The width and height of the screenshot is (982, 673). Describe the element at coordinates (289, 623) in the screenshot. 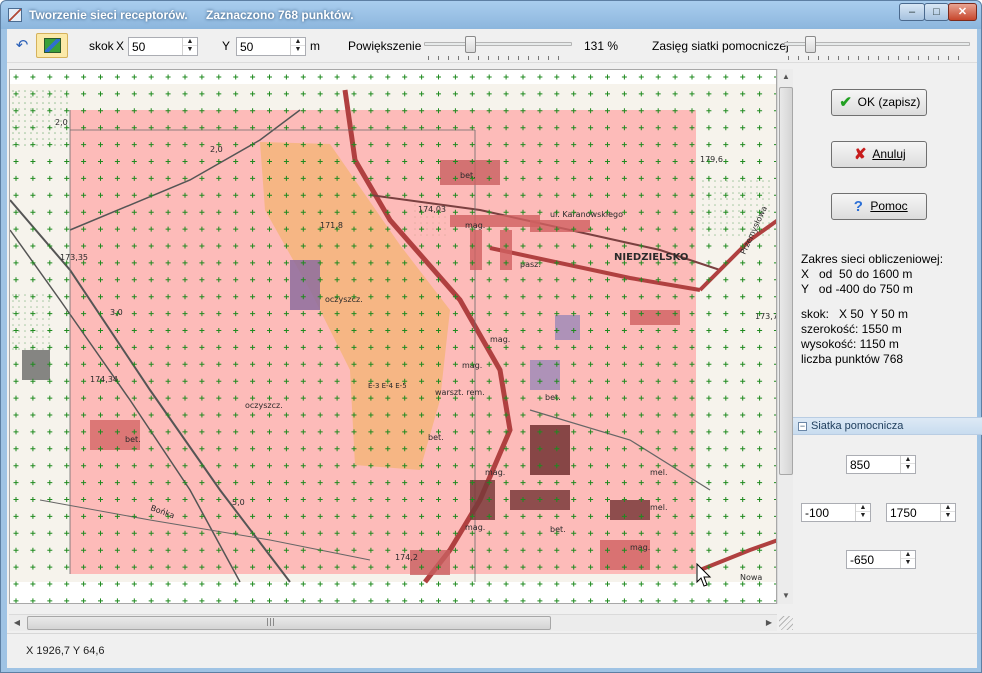

I see `horizontal-scroll-thumb` at that location.